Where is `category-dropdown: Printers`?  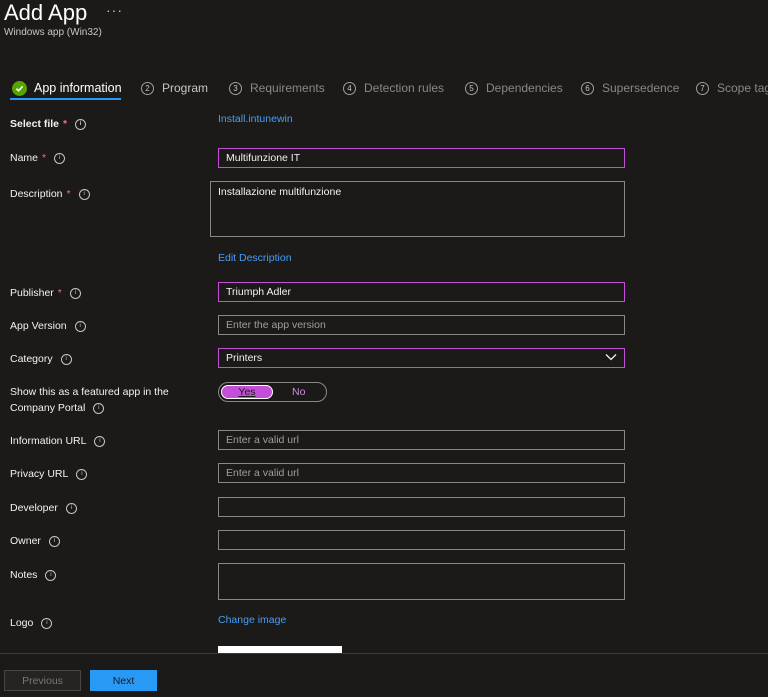
category-dropdown: Printers is located at coordinates (421, 358).